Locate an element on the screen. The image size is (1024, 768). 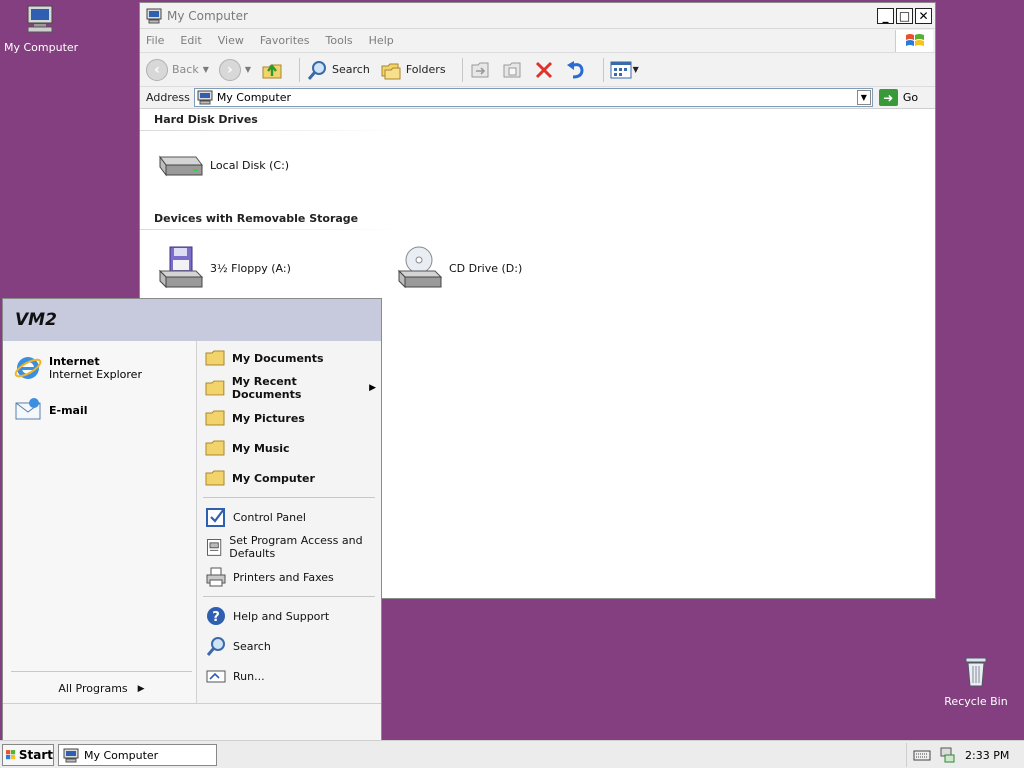
move-to-icon is located at coordinates (480, 69).